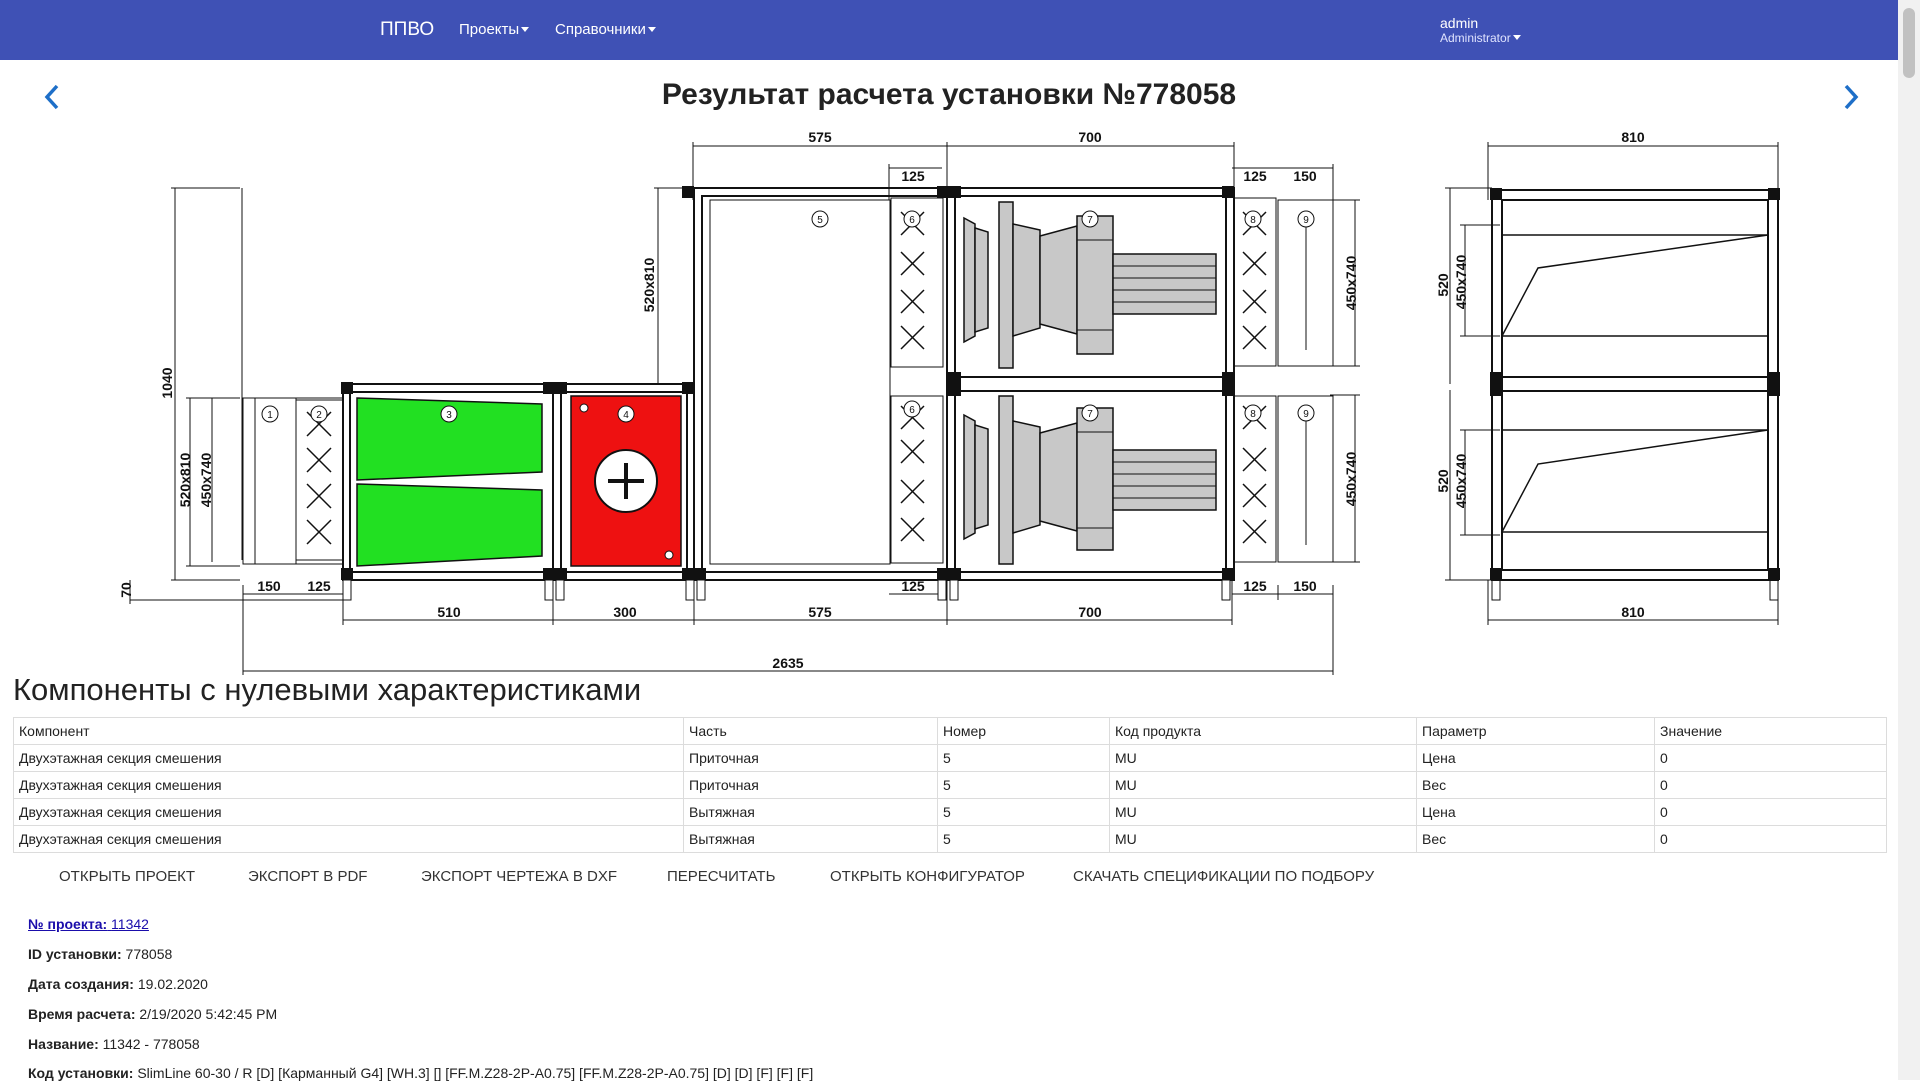 This screenshot has height=1081, width=1920. What do you see at coordinates (167, 382) in the screenshot?
I see `dim-left-1040: 1040` at bounding box center [167, 382].